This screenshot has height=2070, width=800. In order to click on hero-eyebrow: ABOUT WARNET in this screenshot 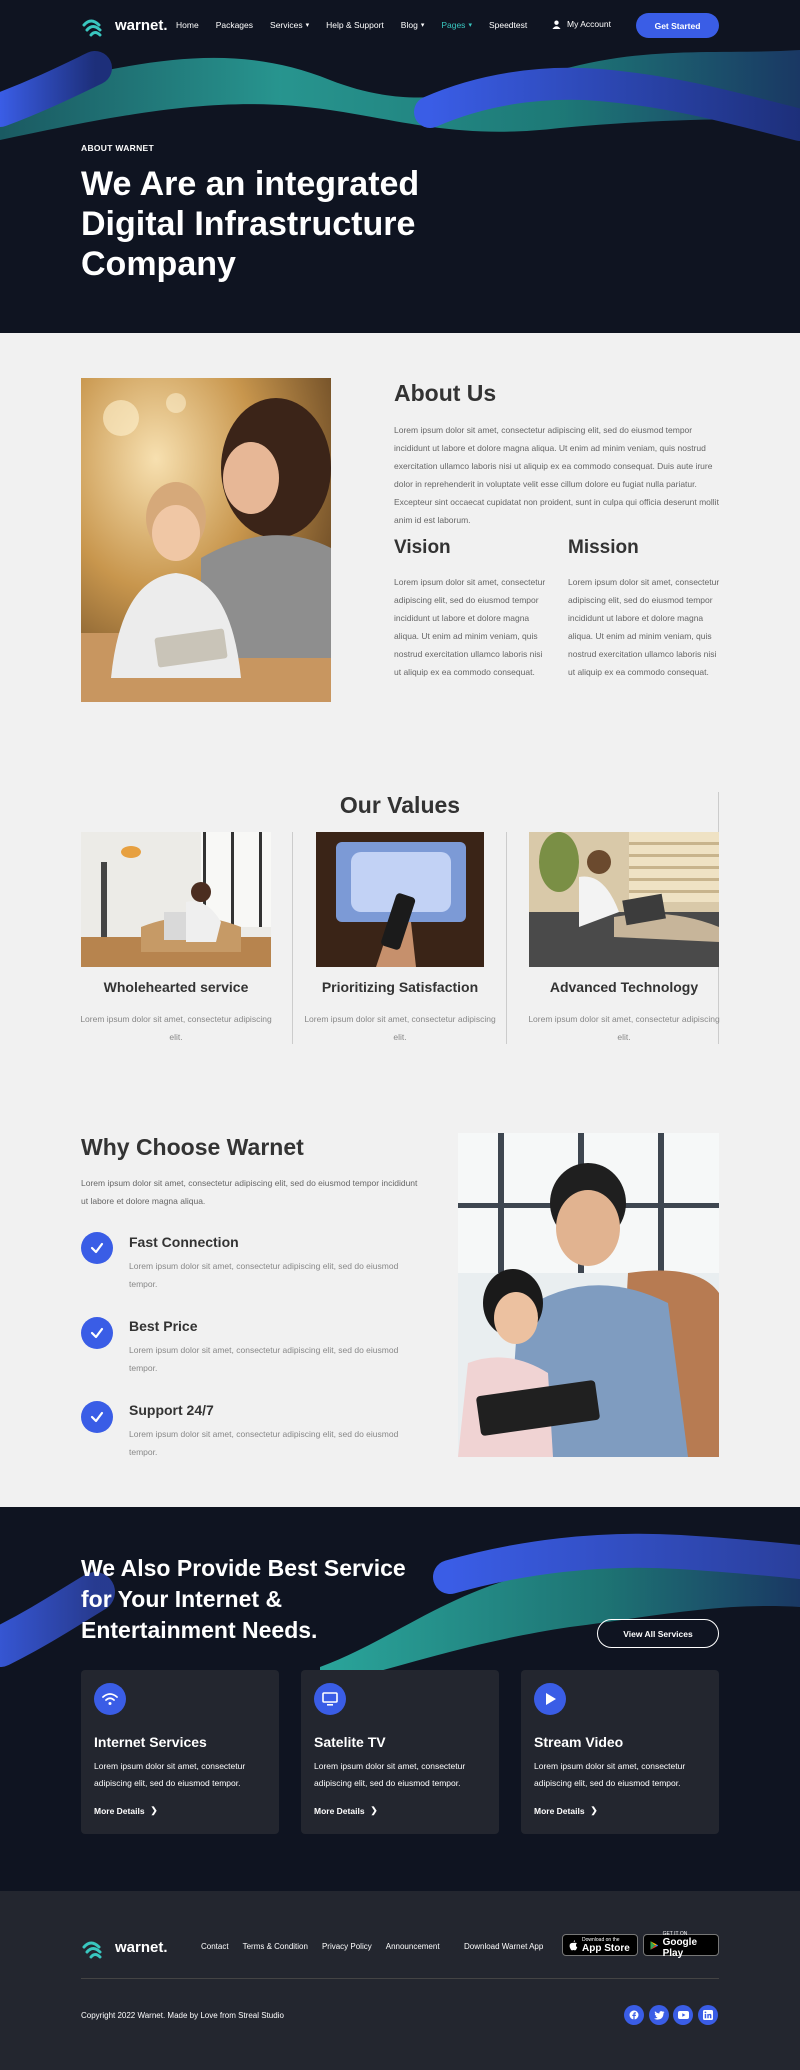, I will do `click(118, 148)`.